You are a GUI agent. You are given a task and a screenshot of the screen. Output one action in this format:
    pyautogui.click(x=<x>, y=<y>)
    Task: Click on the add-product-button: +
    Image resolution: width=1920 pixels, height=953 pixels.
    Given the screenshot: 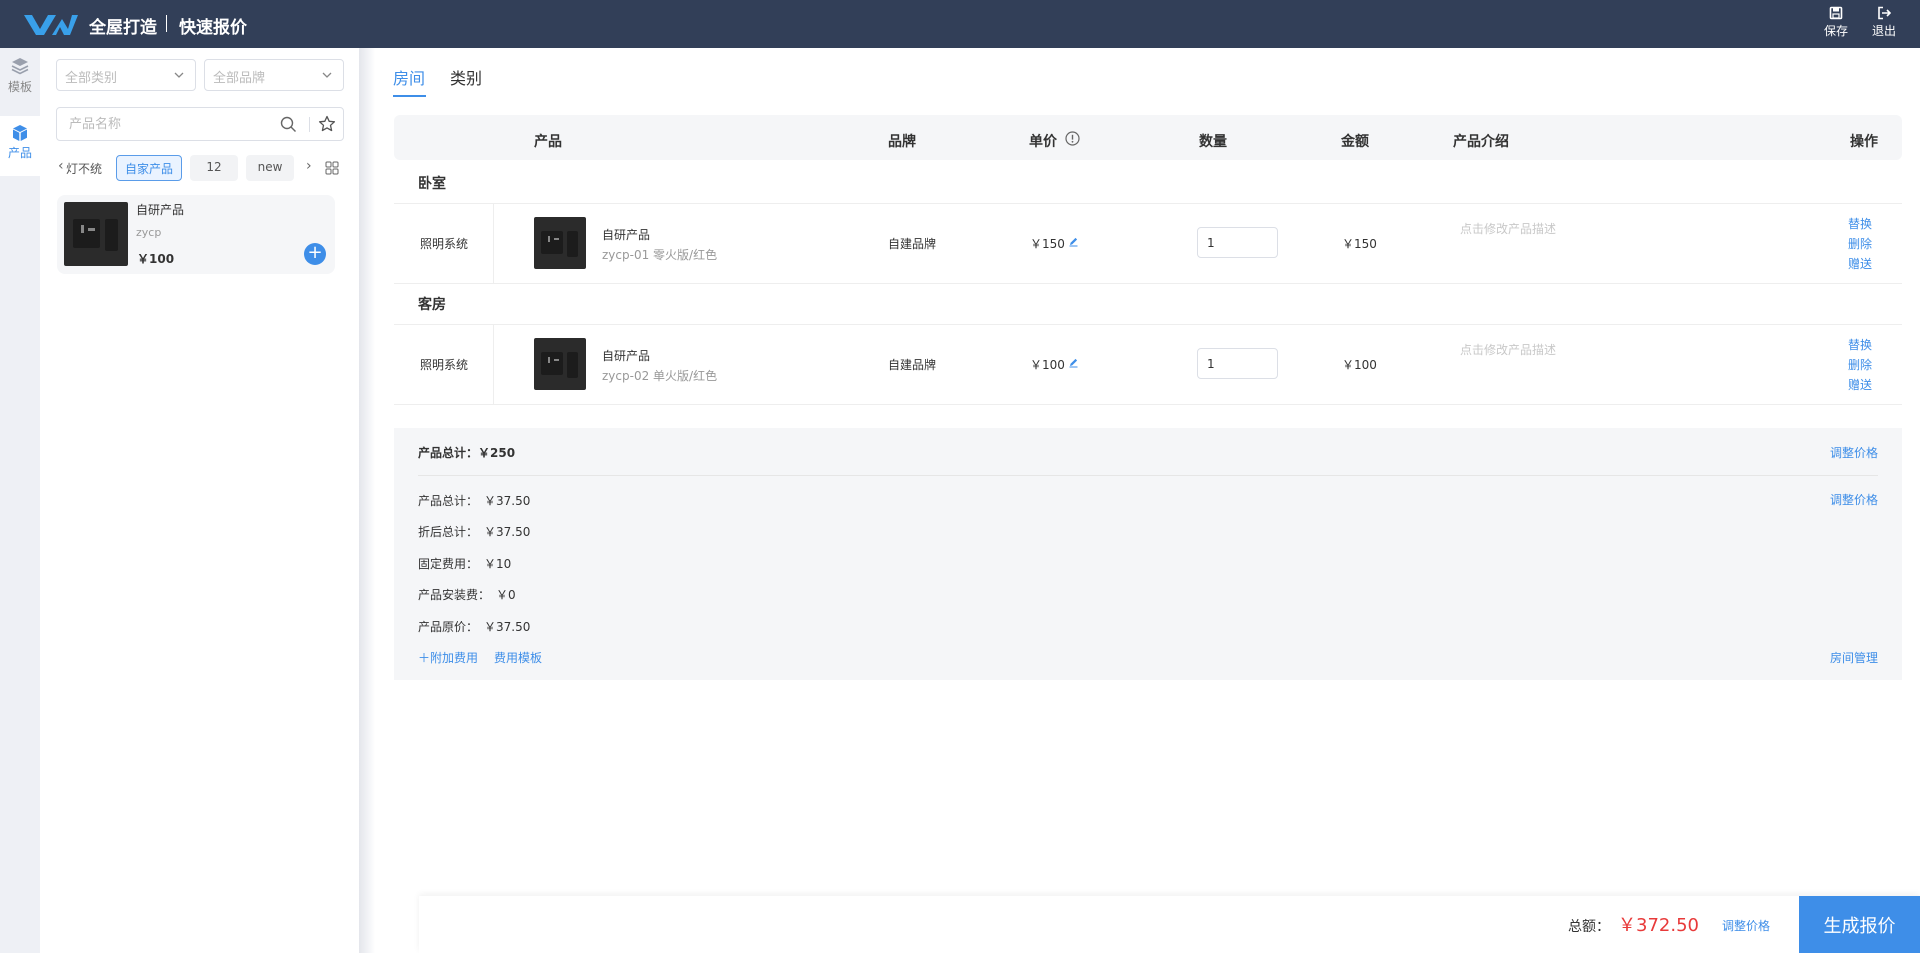 What is the action you would take?
    pyautogui.click(x=315, y=254)
    